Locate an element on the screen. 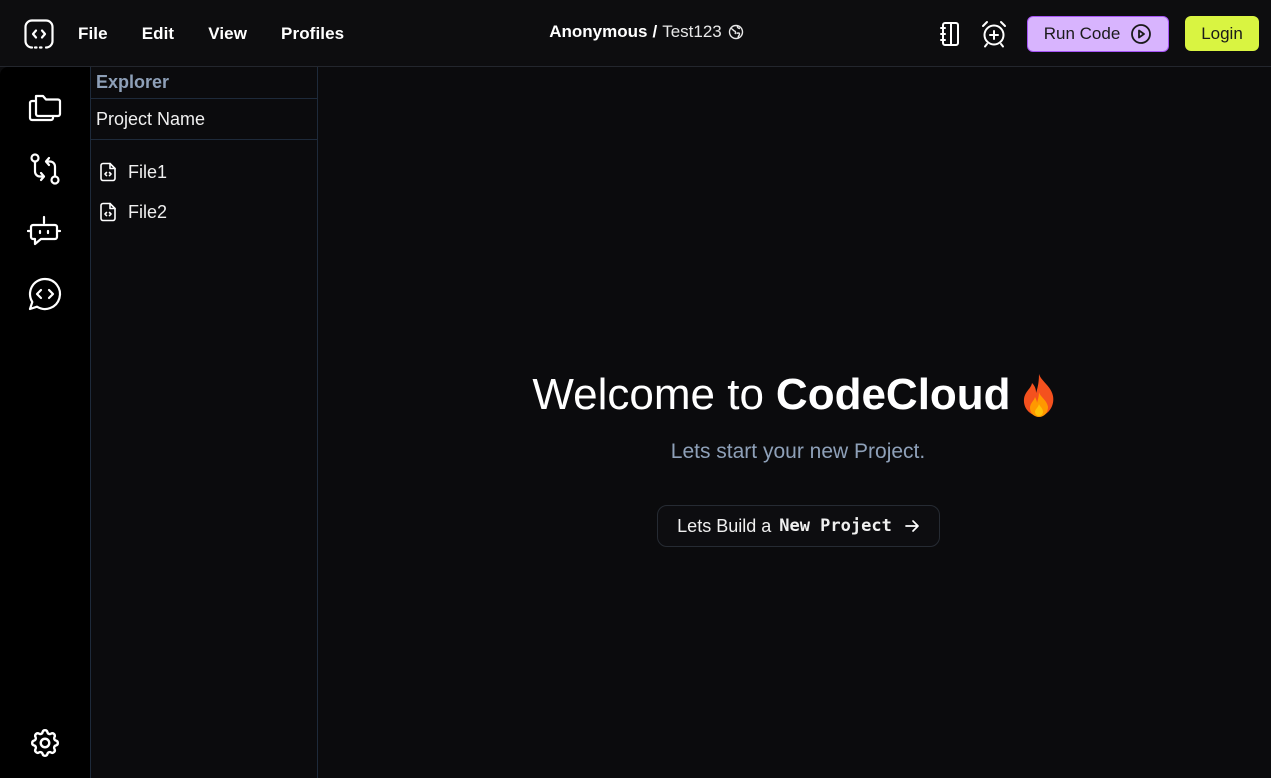 The image size is (1271, 778). breadcrumb-project: Test123 is located at coordinates (692, 32).